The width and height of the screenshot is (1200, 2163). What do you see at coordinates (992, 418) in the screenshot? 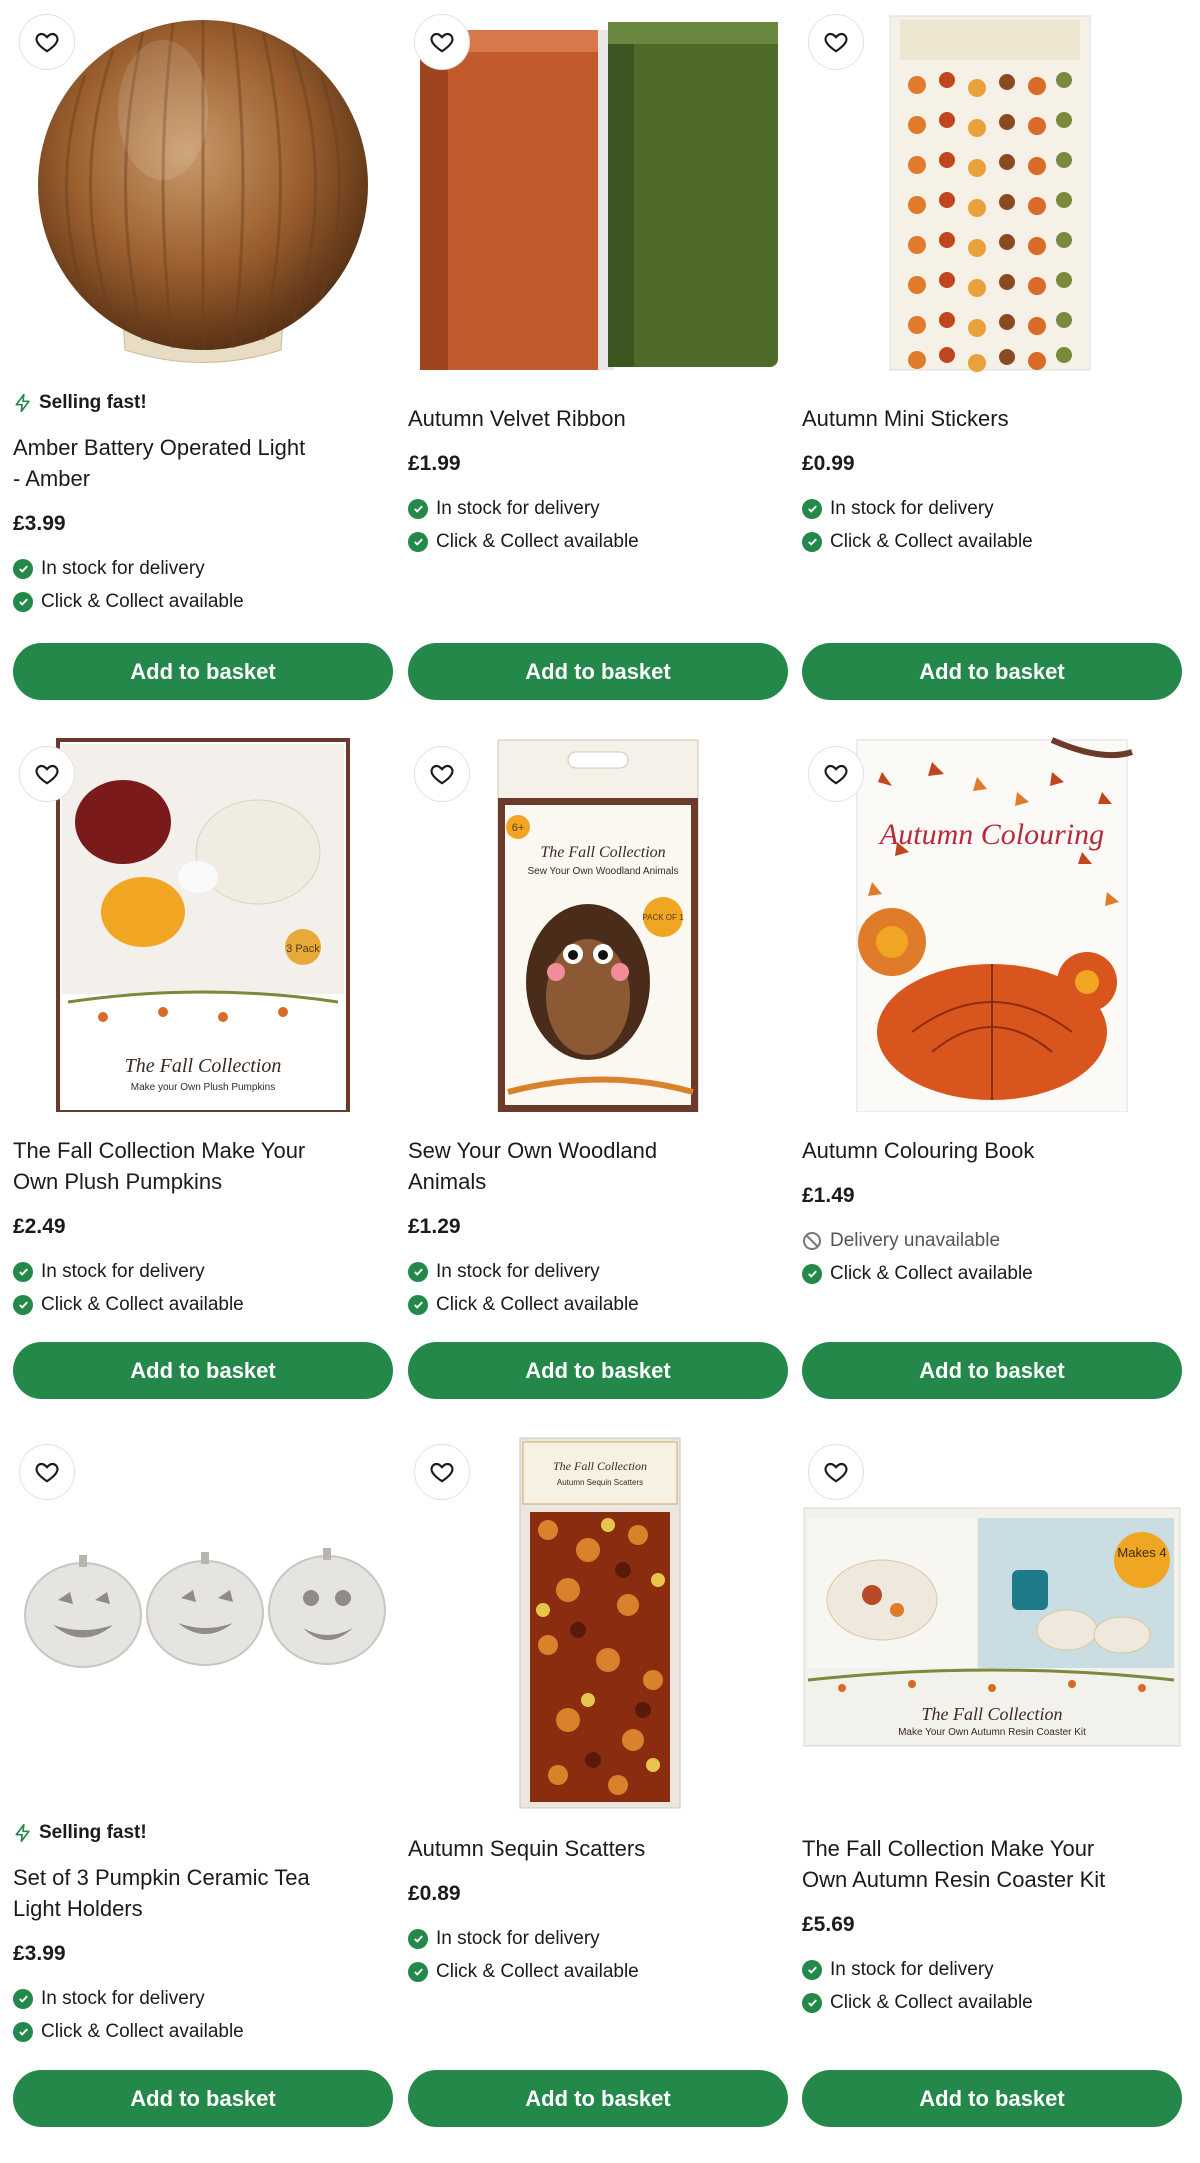
I see `product-title: Autumn Mini Stickers` at bounding box center [992, 418].